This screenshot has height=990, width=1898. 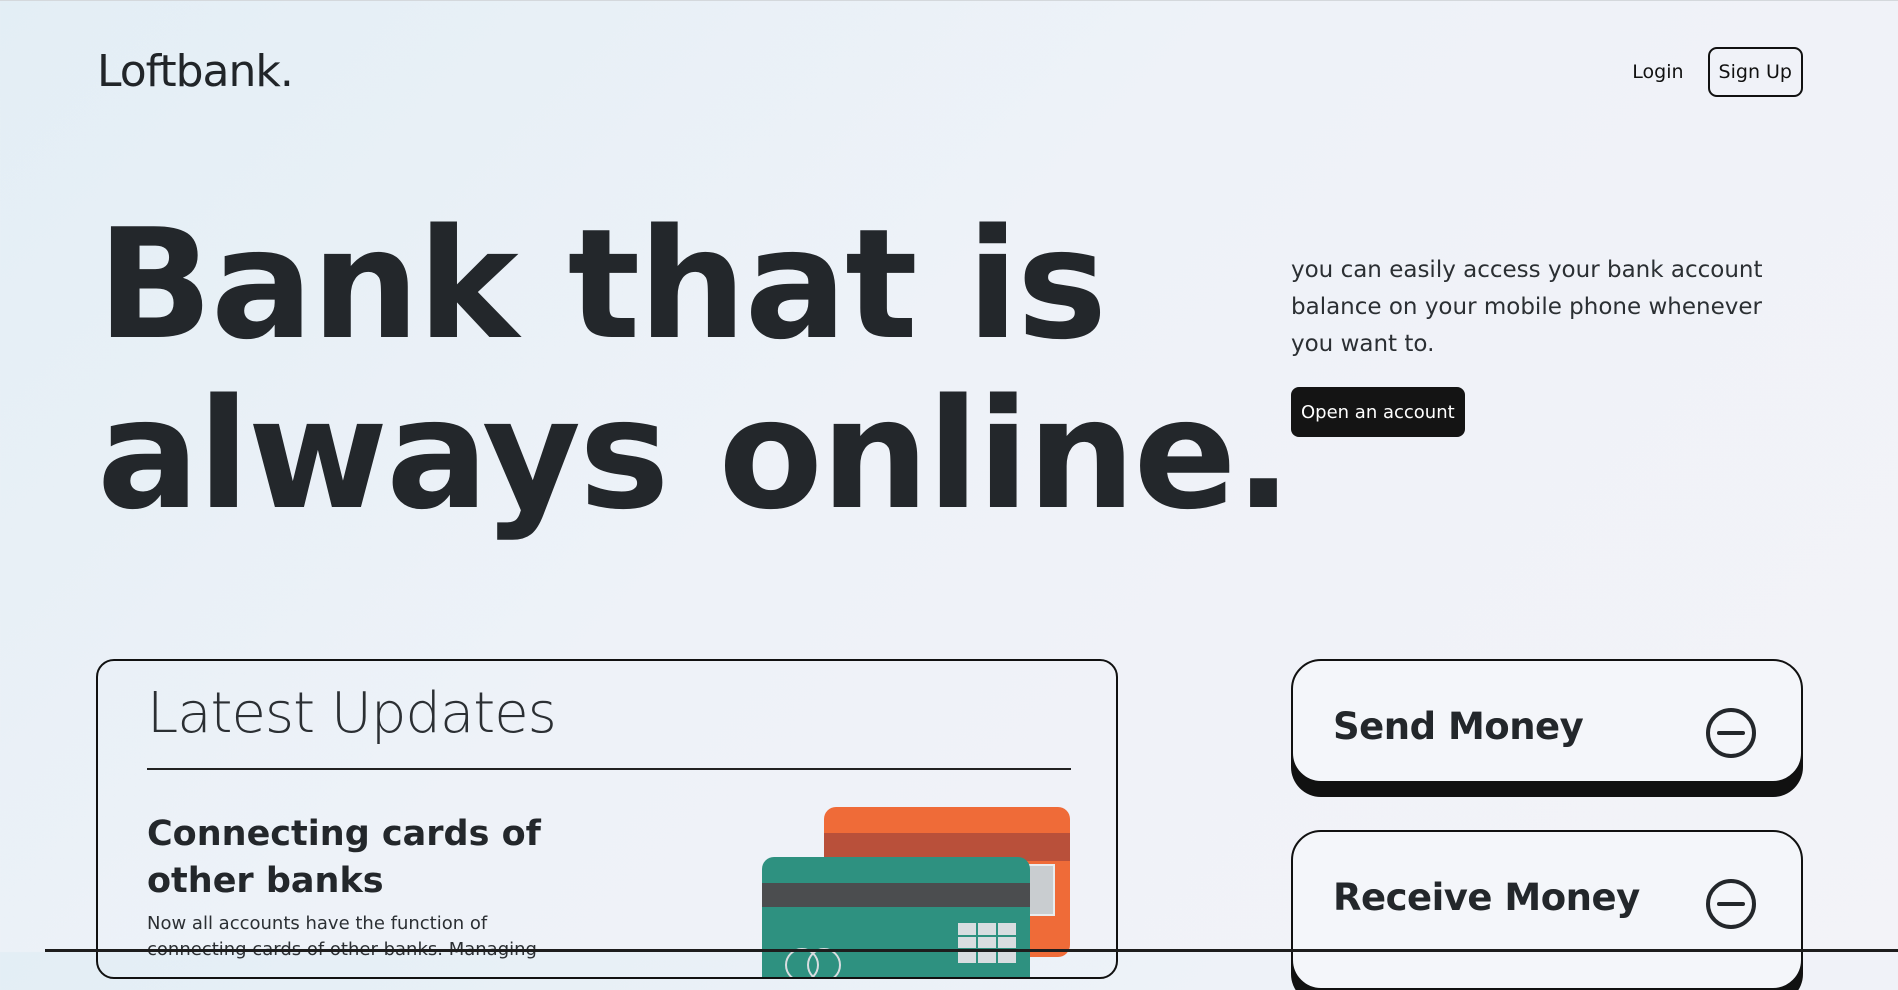 I want to click on updates-divider, so click(x=609, y=769).